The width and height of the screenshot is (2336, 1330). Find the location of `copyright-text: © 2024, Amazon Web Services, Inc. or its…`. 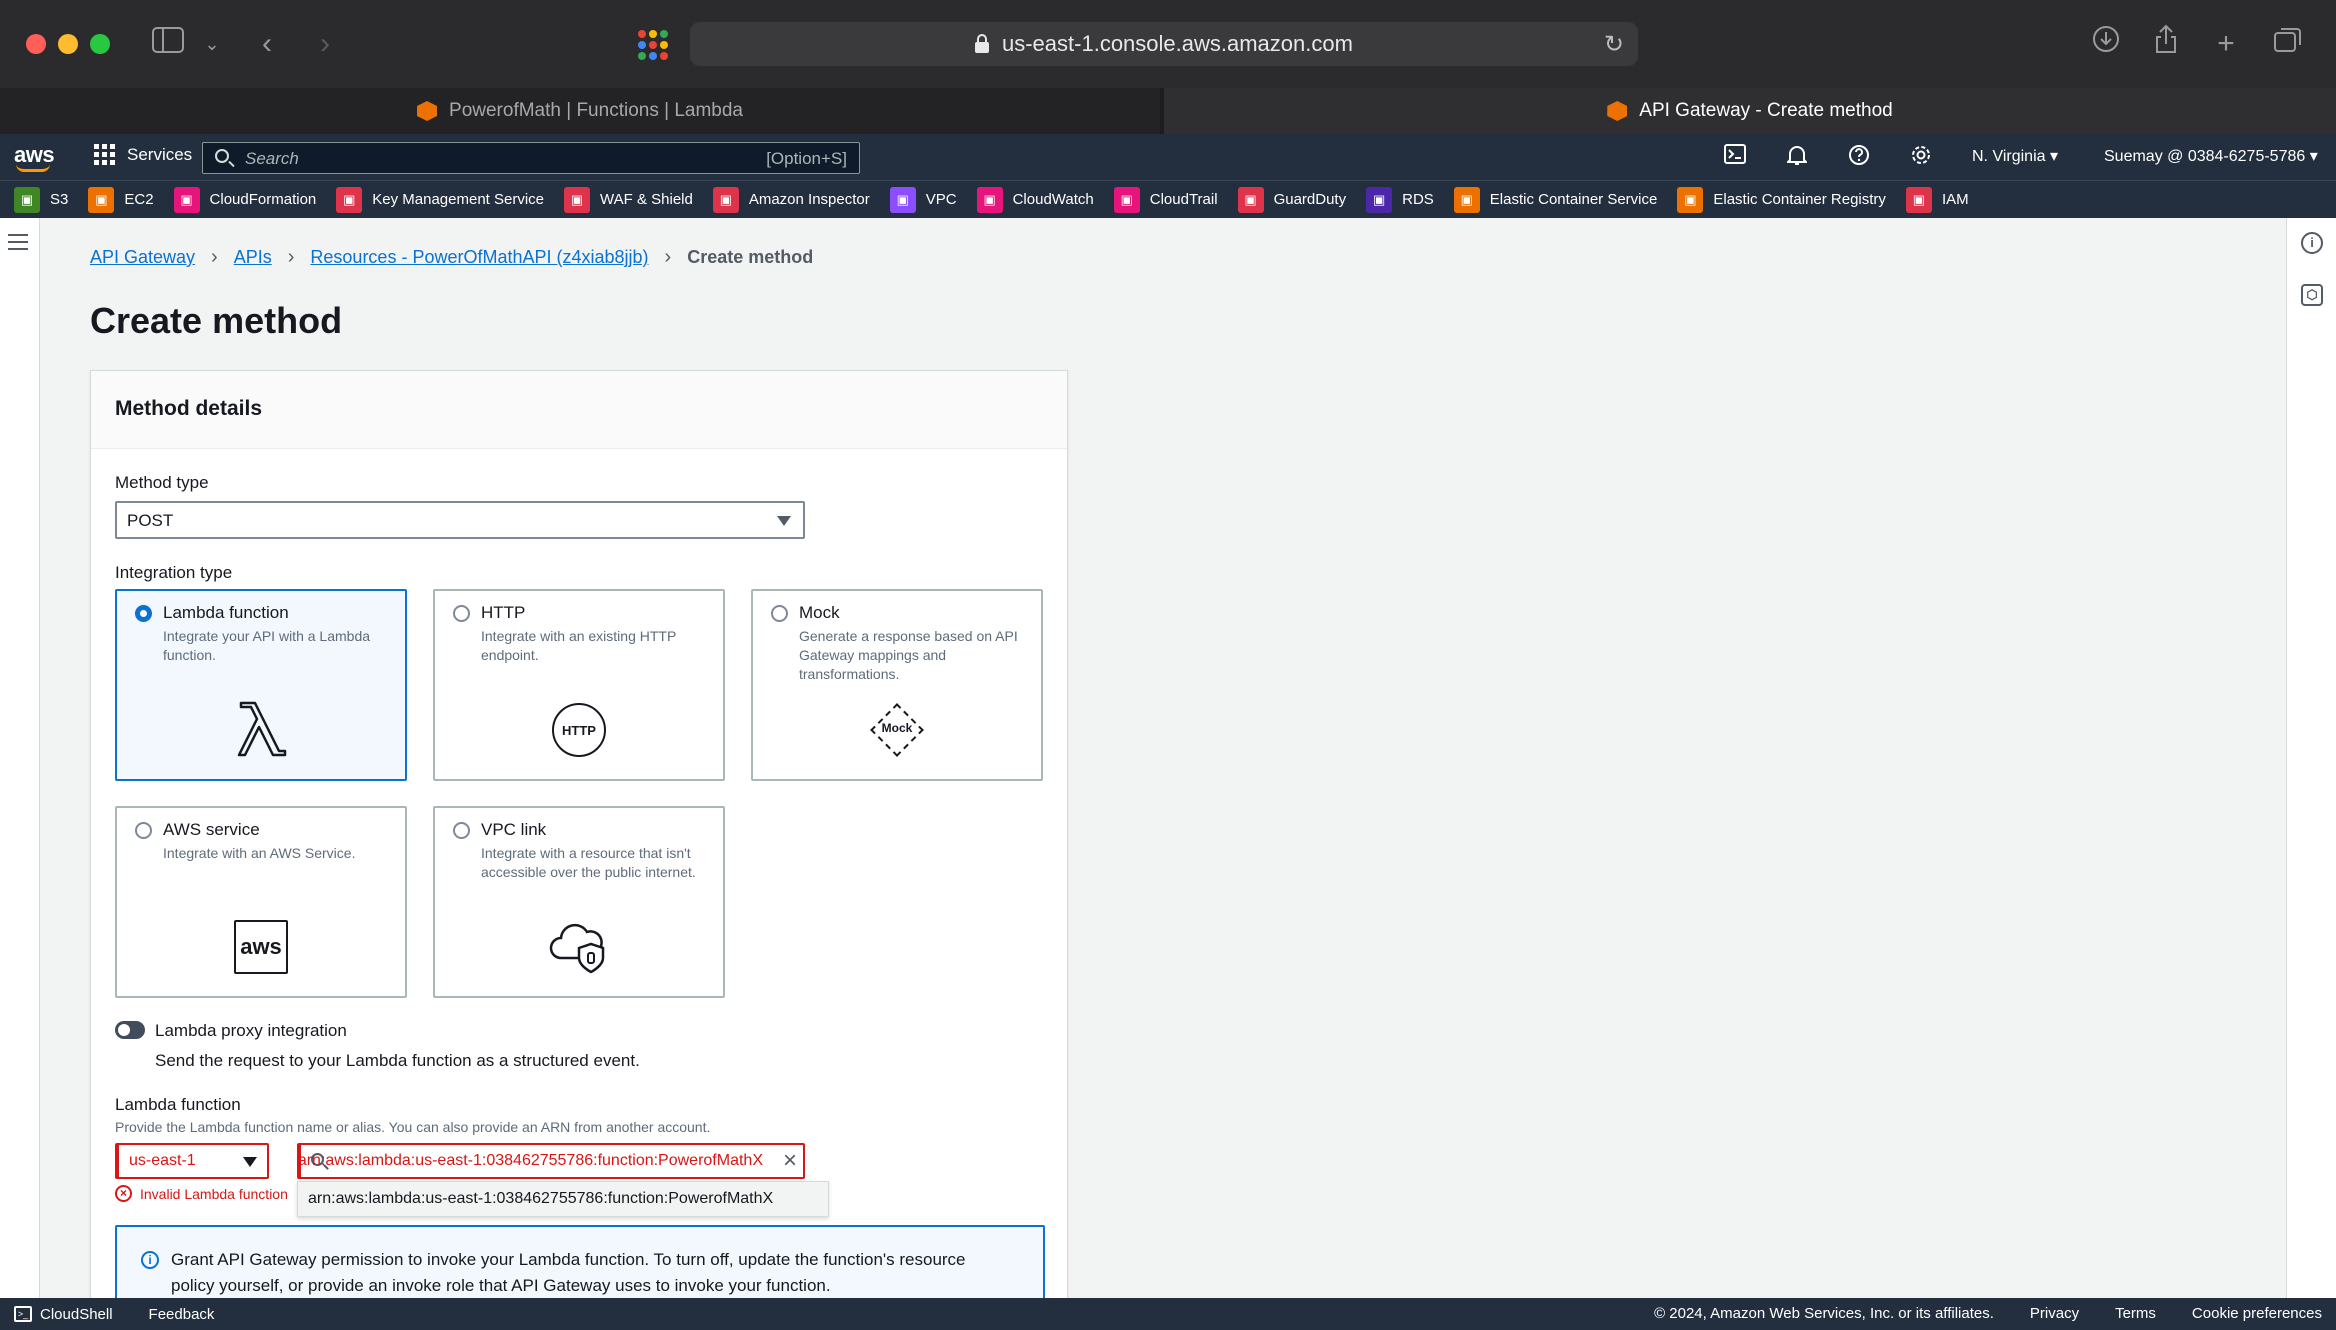

copyright-text: © 2024, Amazon Web Services, Inc. or its… is located at coordinates (1824, 1313).